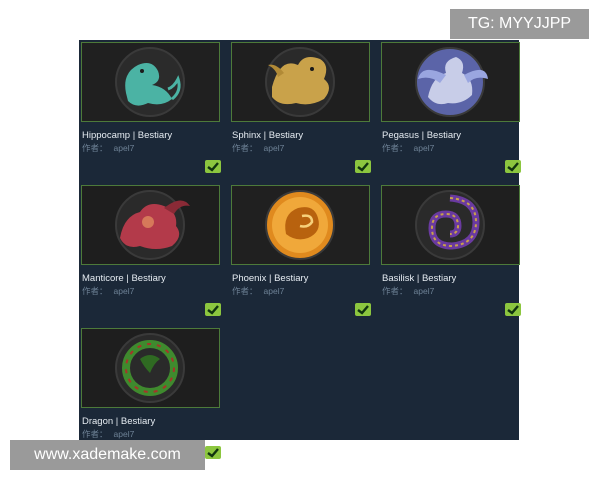 This screenshot has height=480, width=600. I want to click on basilisk-icon, so click(450, 225).